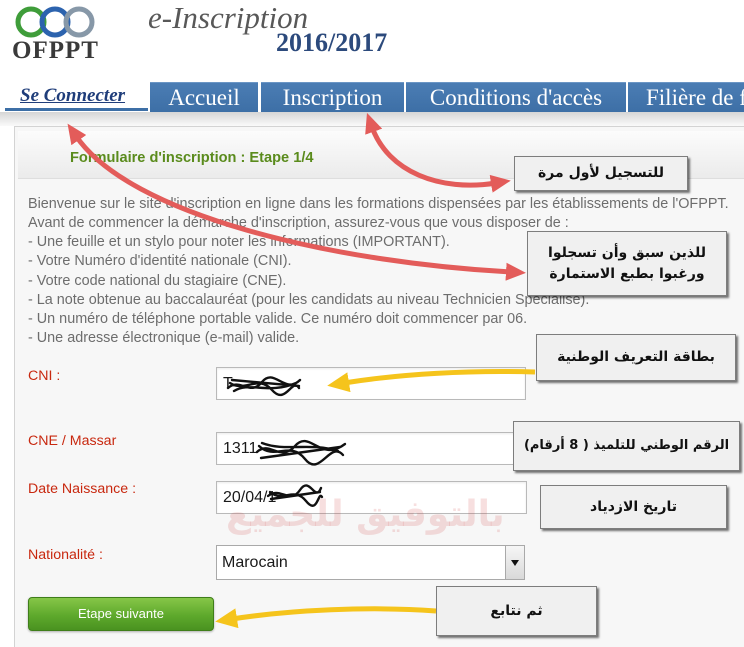 The image size is (744, 647). I want to click on callout-text: للذين سبق وأن تسجلوا, so click(627, 253).